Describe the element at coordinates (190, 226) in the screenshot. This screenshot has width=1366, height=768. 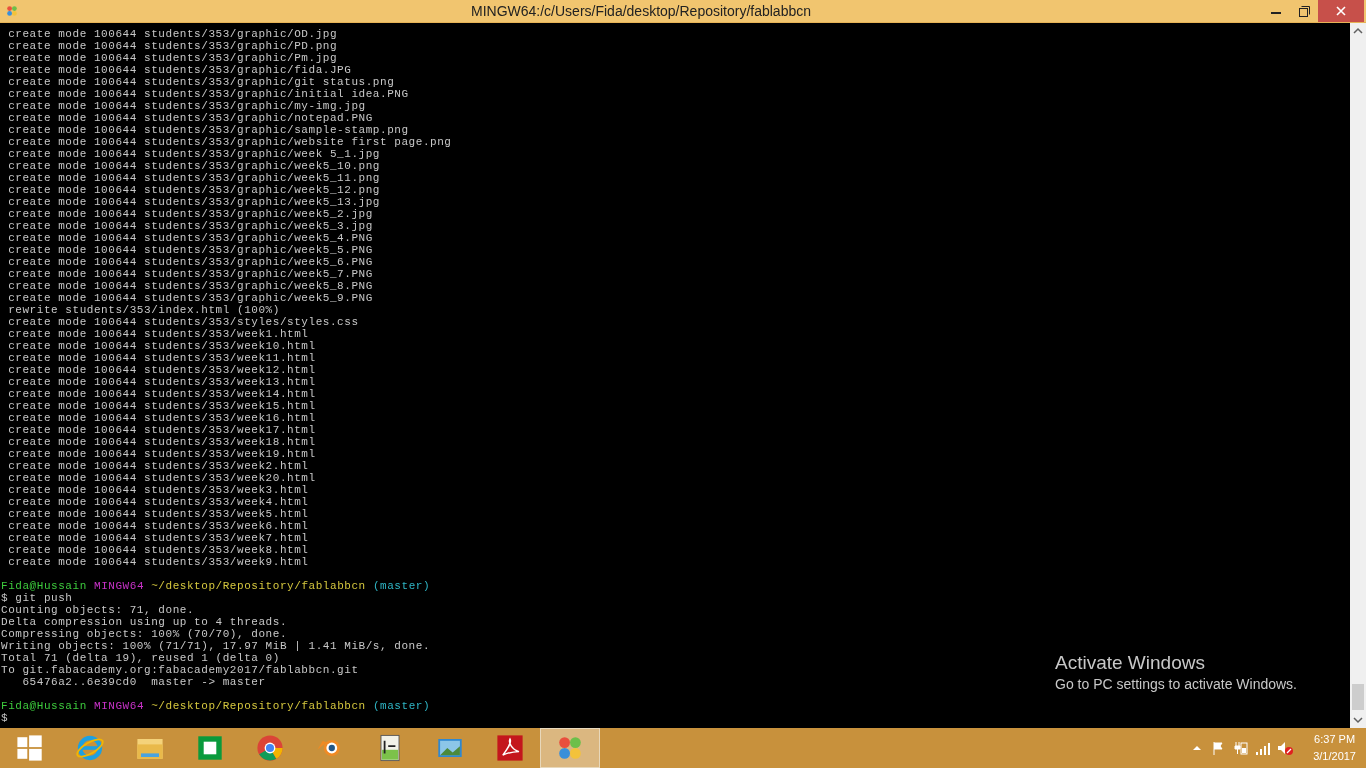
I see `terminal-line: create mode 100644 students/353/graphic/week5_3.jpg` at that location.